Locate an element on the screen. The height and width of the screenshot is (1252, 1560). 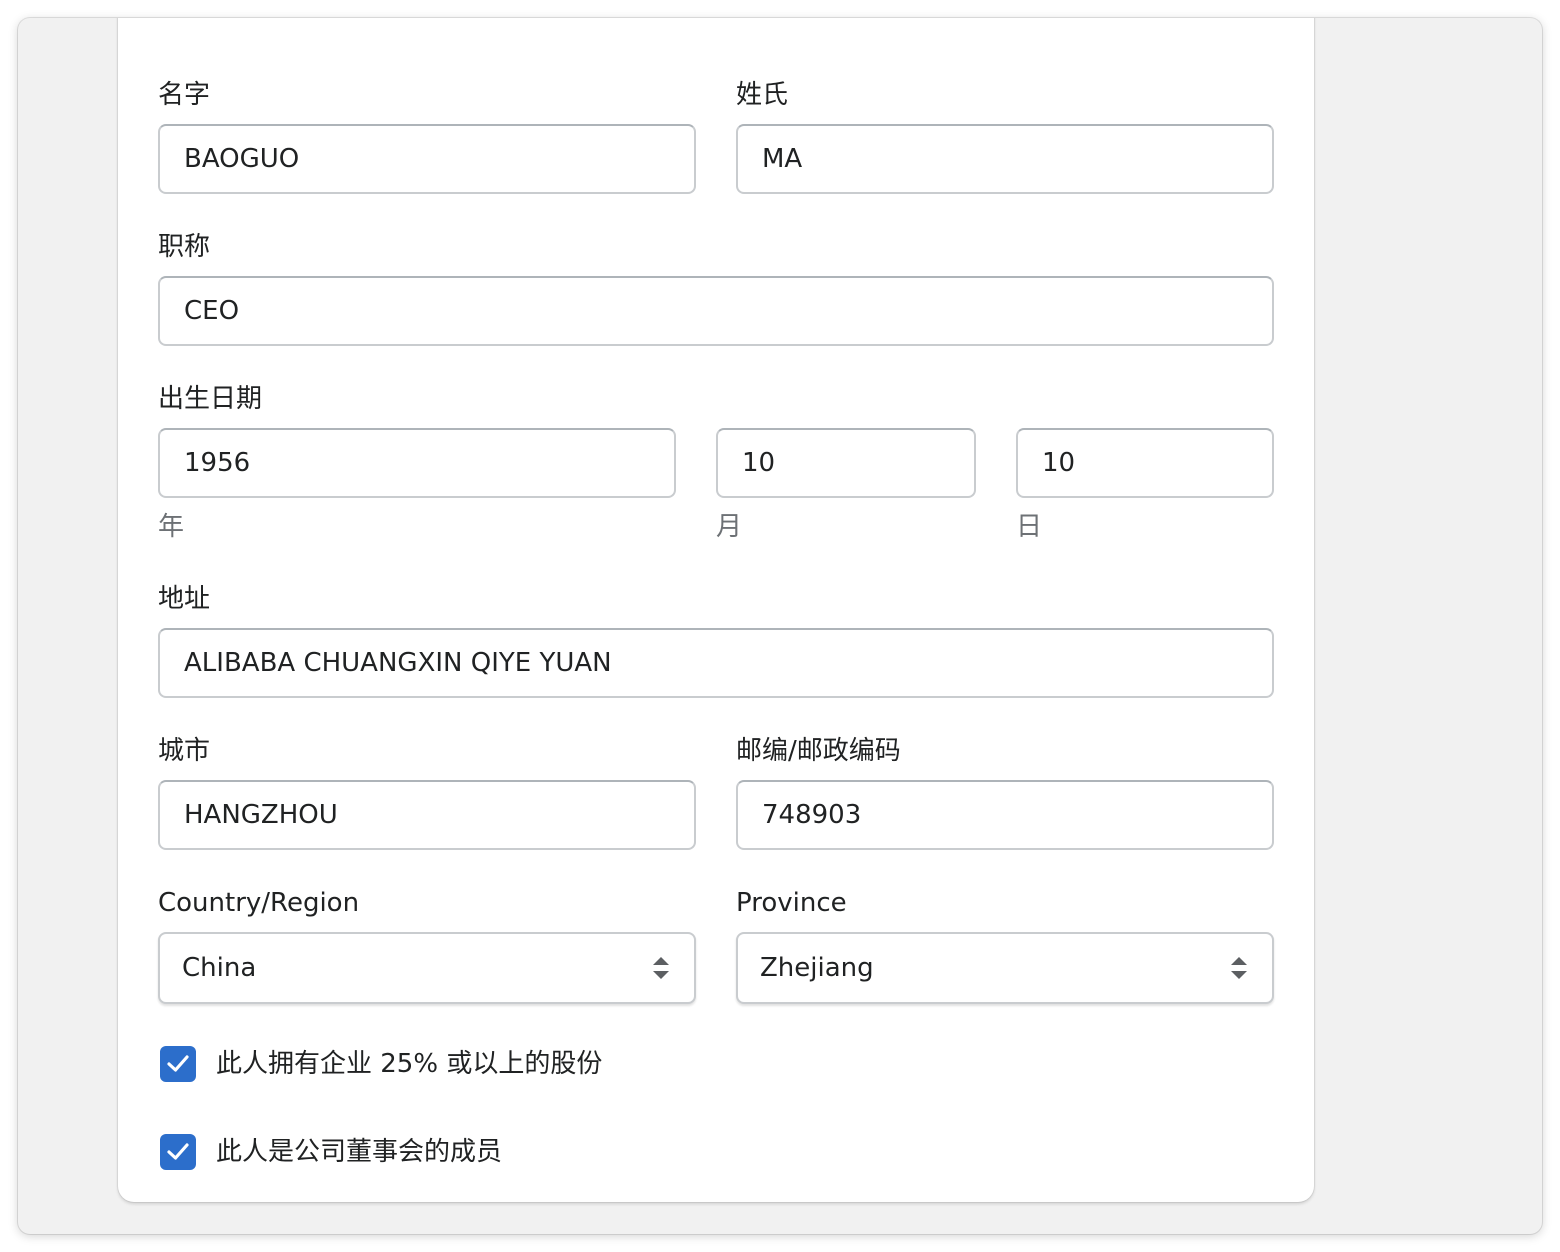
city-label: 城市 is located at coordinates (184, 751).